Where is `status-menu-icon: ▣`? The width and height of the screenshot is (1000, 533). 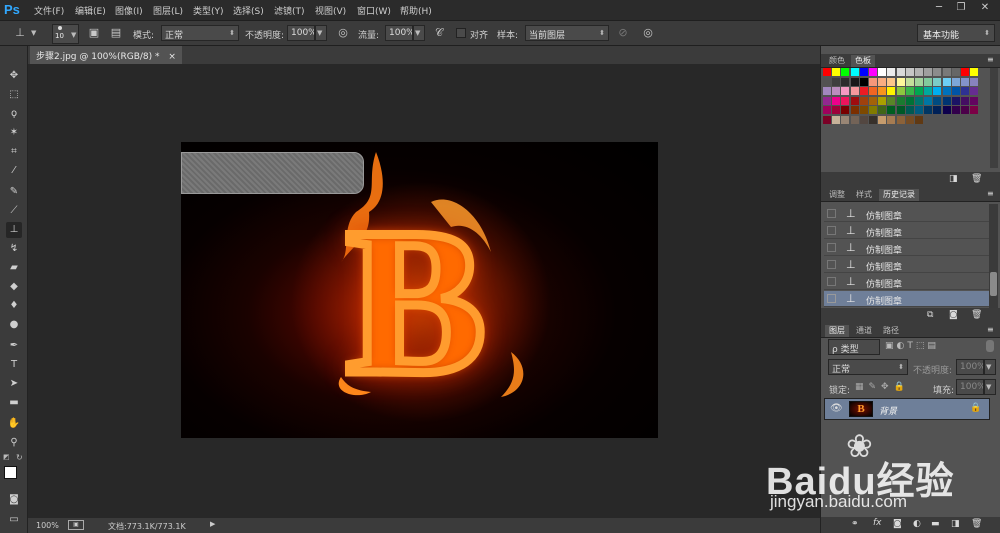 status-menu-icon: ▣ is located at coordinates (76, 525).